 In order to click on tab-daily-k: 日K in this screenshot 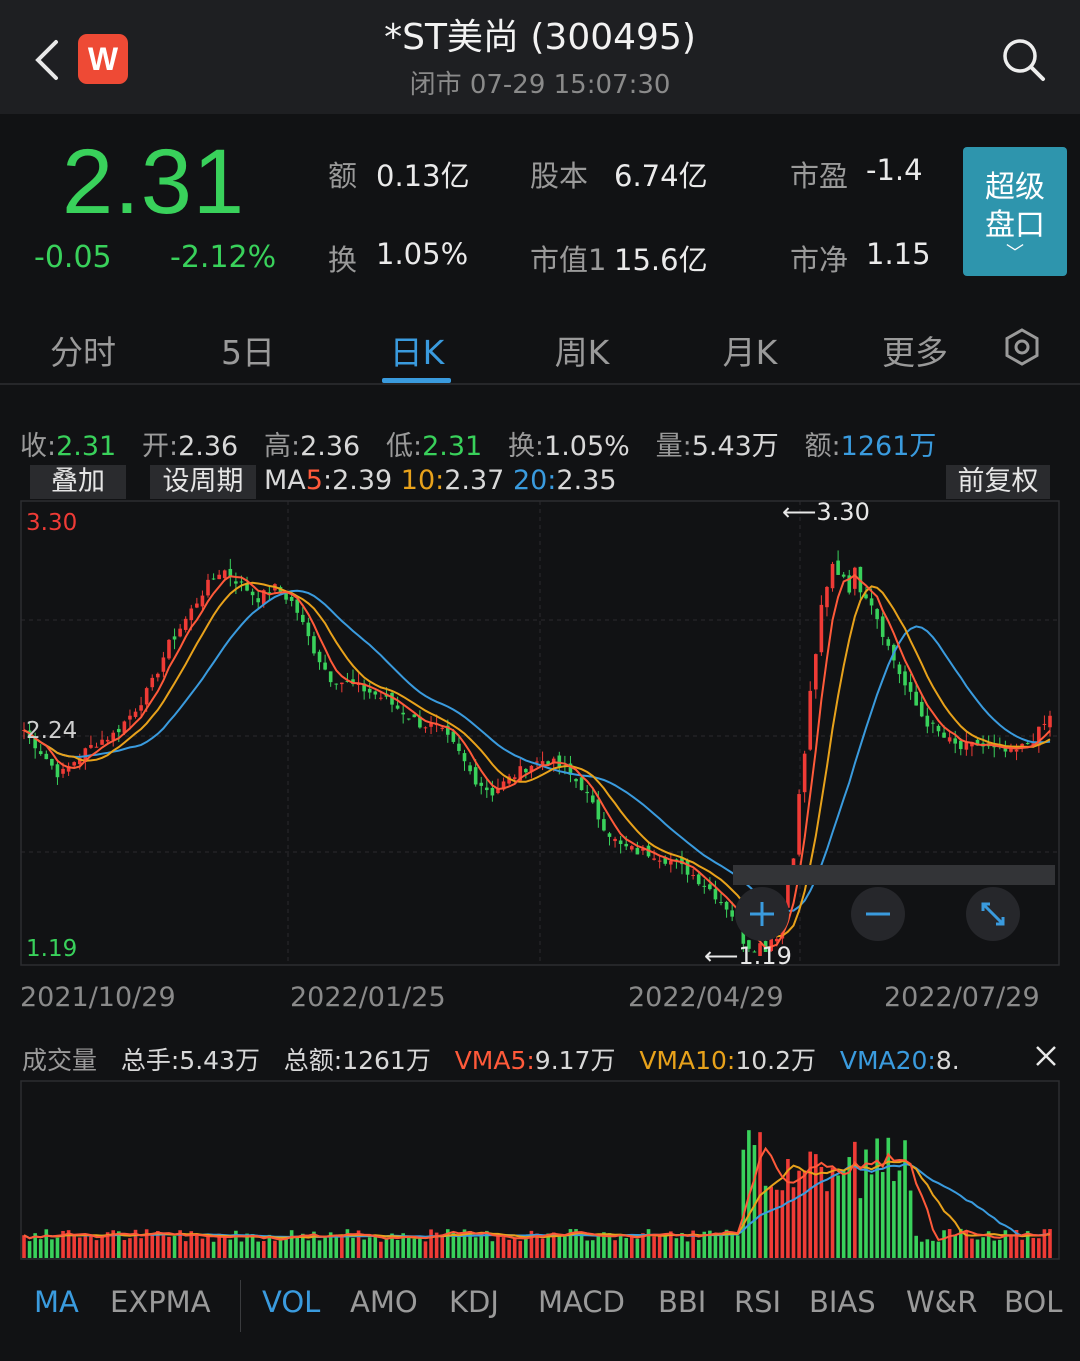, I will do `click(417, 350)`.